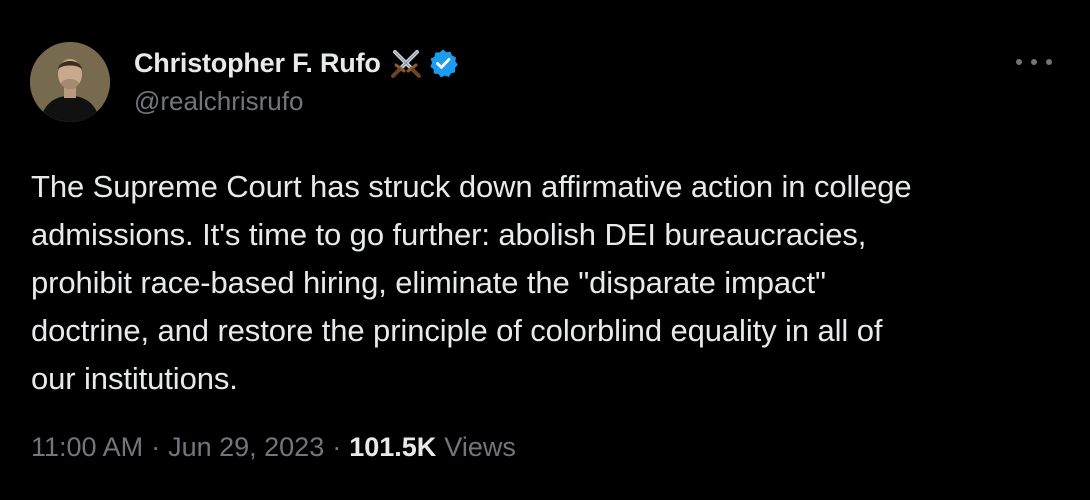 The height and width of the screenshot is (500, 1090). I want to click on author-name-row: Christopher F. Rufo, so click(296, 63).